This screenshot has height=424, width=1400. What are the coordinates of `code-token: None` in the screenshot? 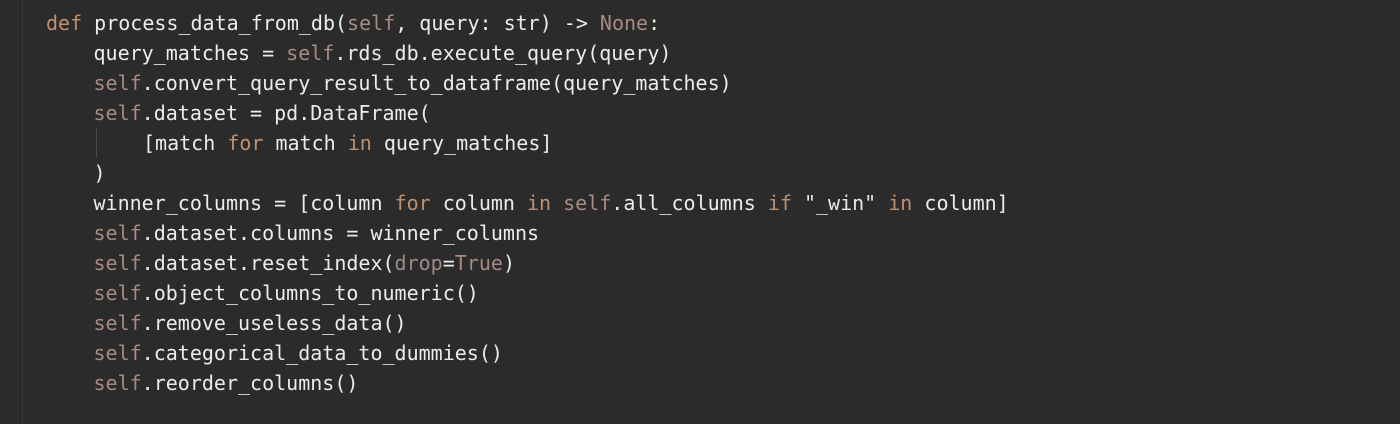 It's located at (624, 23).